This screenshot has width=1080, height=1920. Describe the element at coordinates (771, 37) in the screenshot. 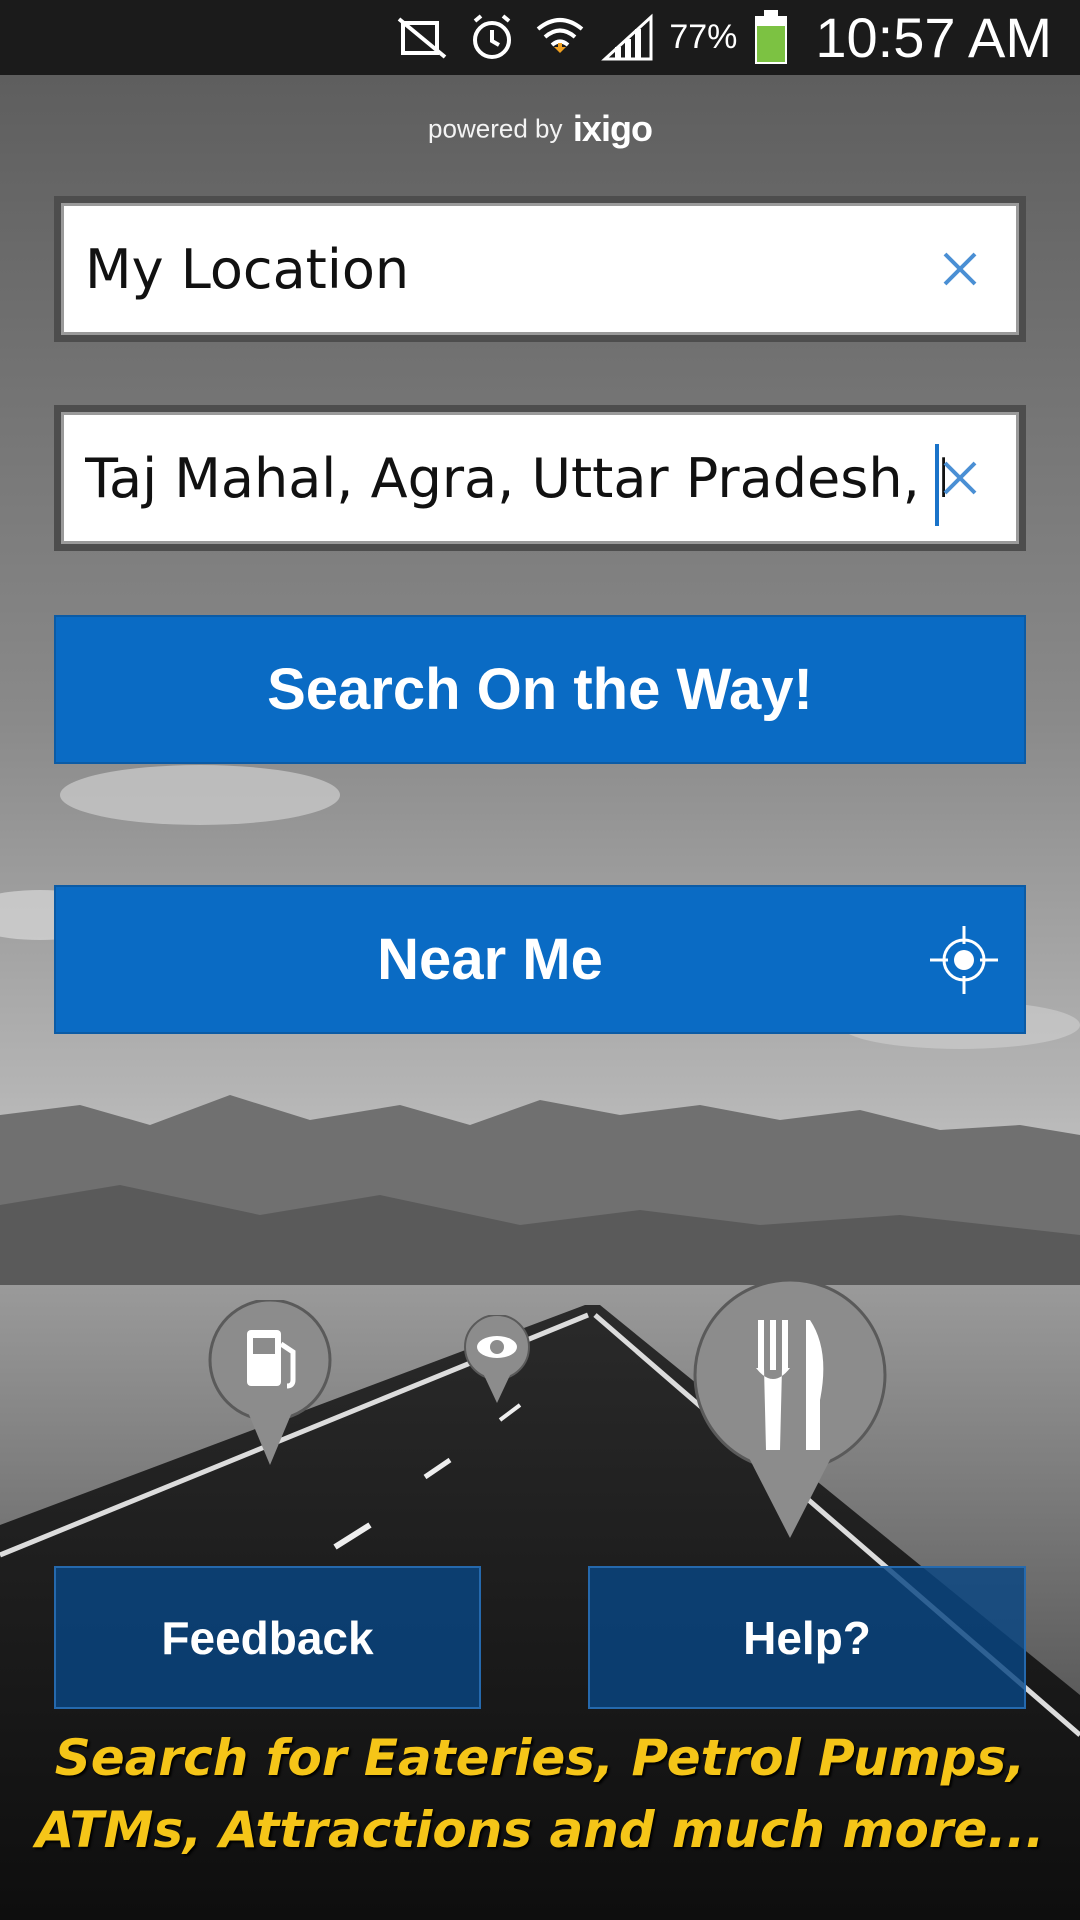

I see `battery-icon` at that location.